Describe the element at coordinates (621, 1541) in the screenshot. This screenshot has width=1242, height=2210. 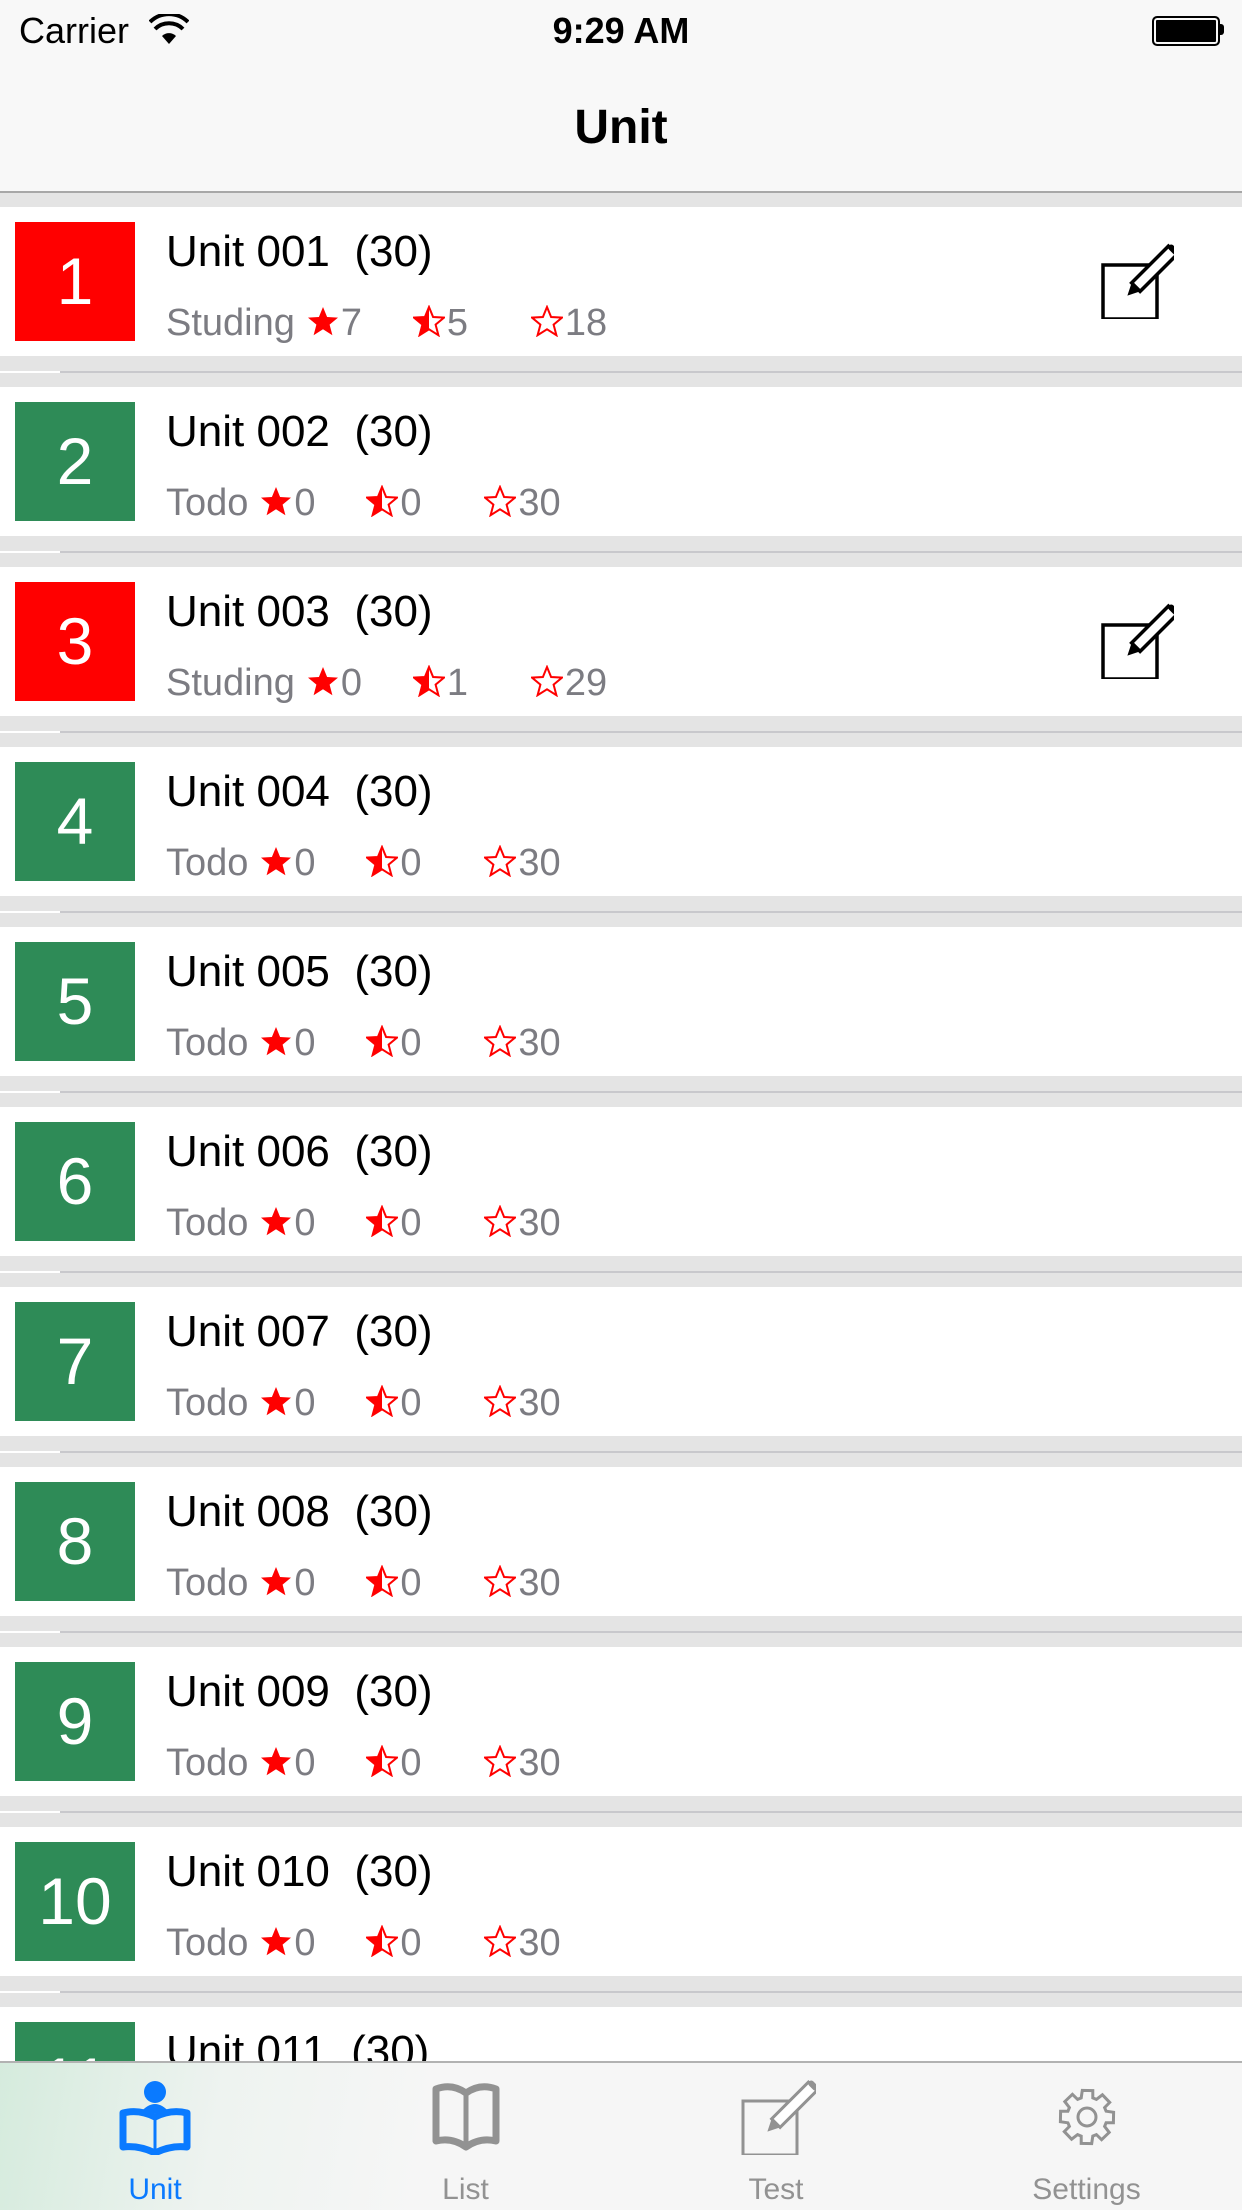
I see `unit-row: 8 Unit 008 (30) Todo 0 0 30` at that location.